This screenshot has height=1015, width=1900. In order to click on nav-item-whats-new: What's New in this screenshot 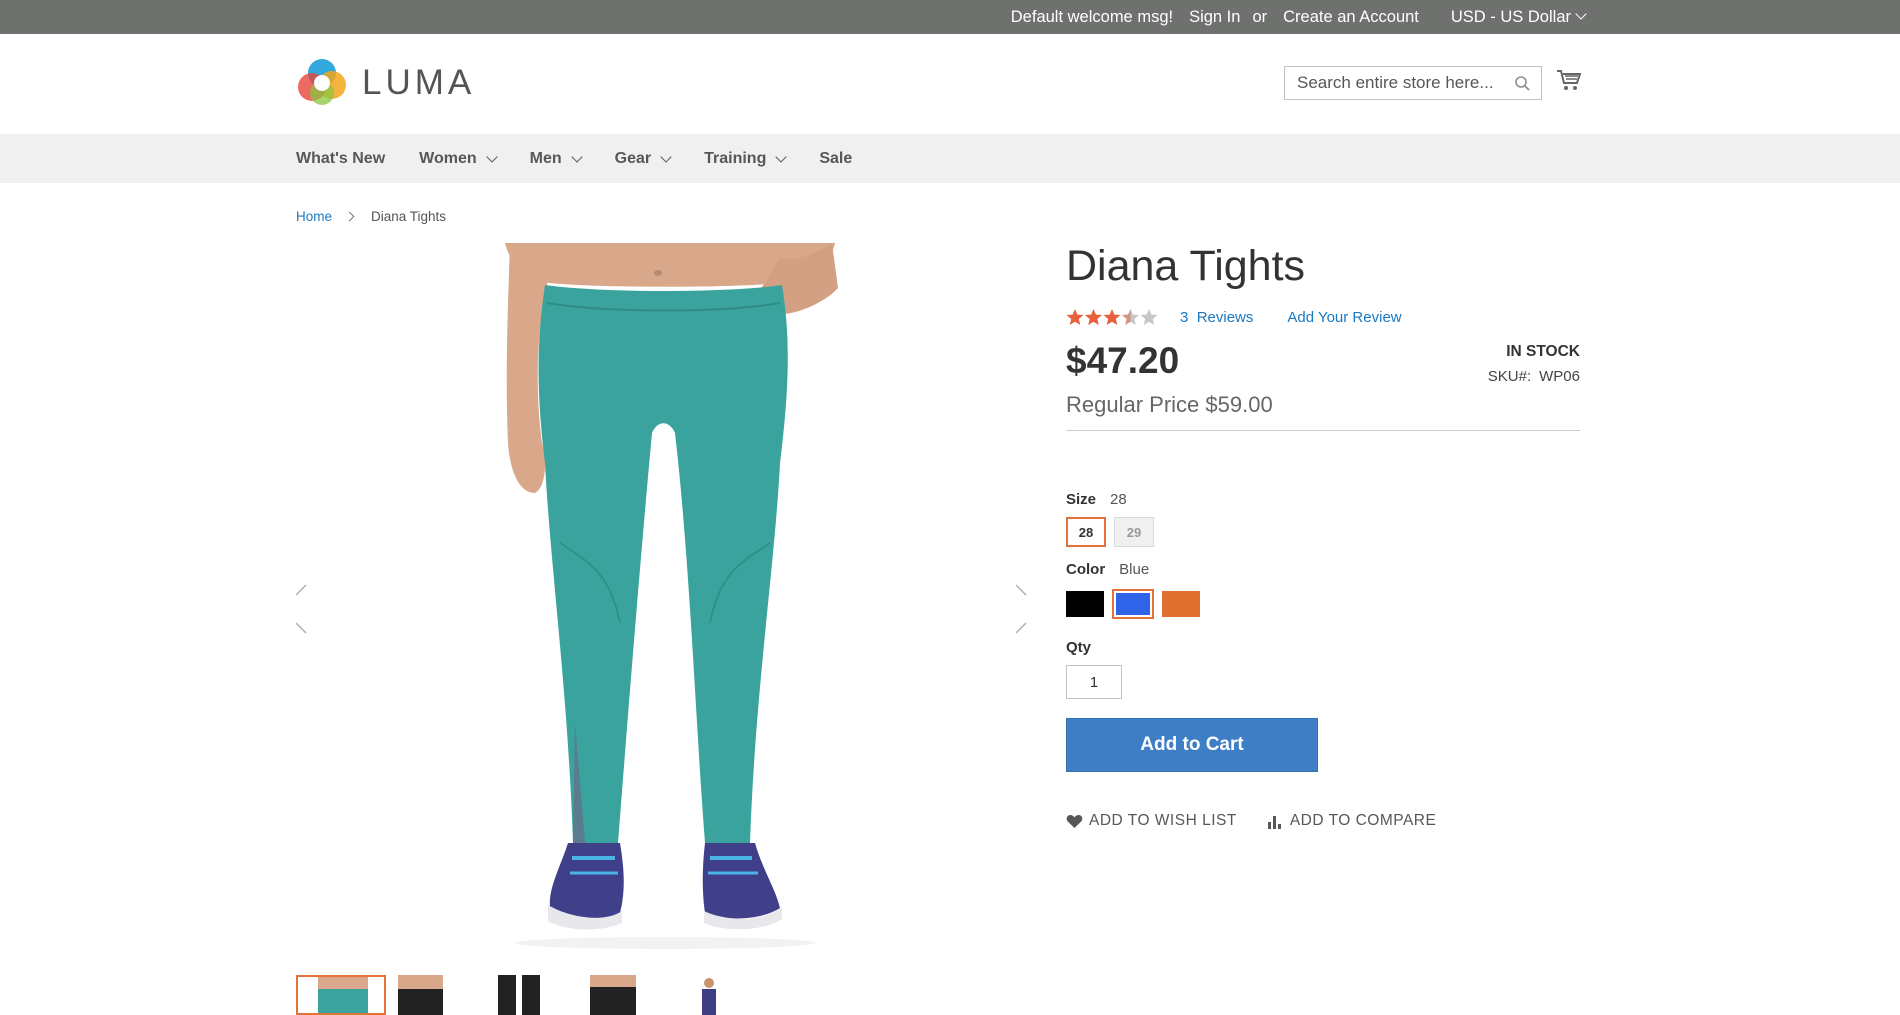, I will do `click(340, 159)`.